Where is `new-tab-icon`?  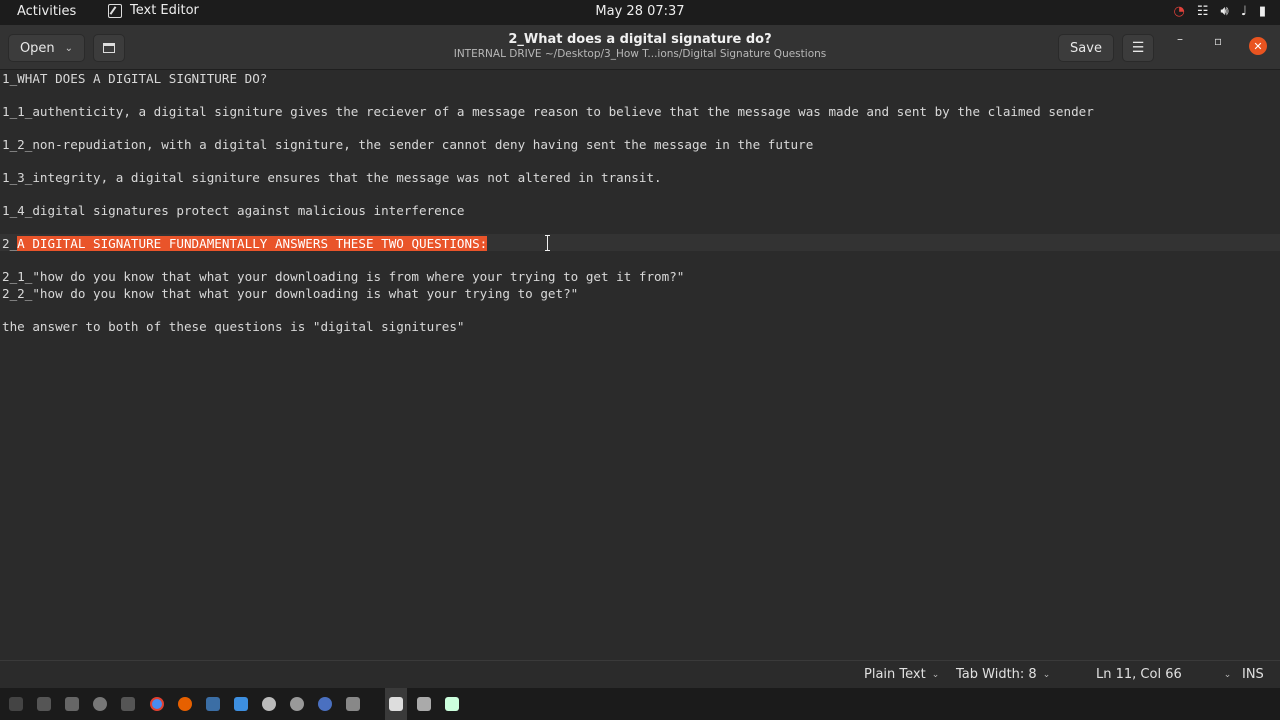 new-tab-icon is located at coordinates (109, 48).